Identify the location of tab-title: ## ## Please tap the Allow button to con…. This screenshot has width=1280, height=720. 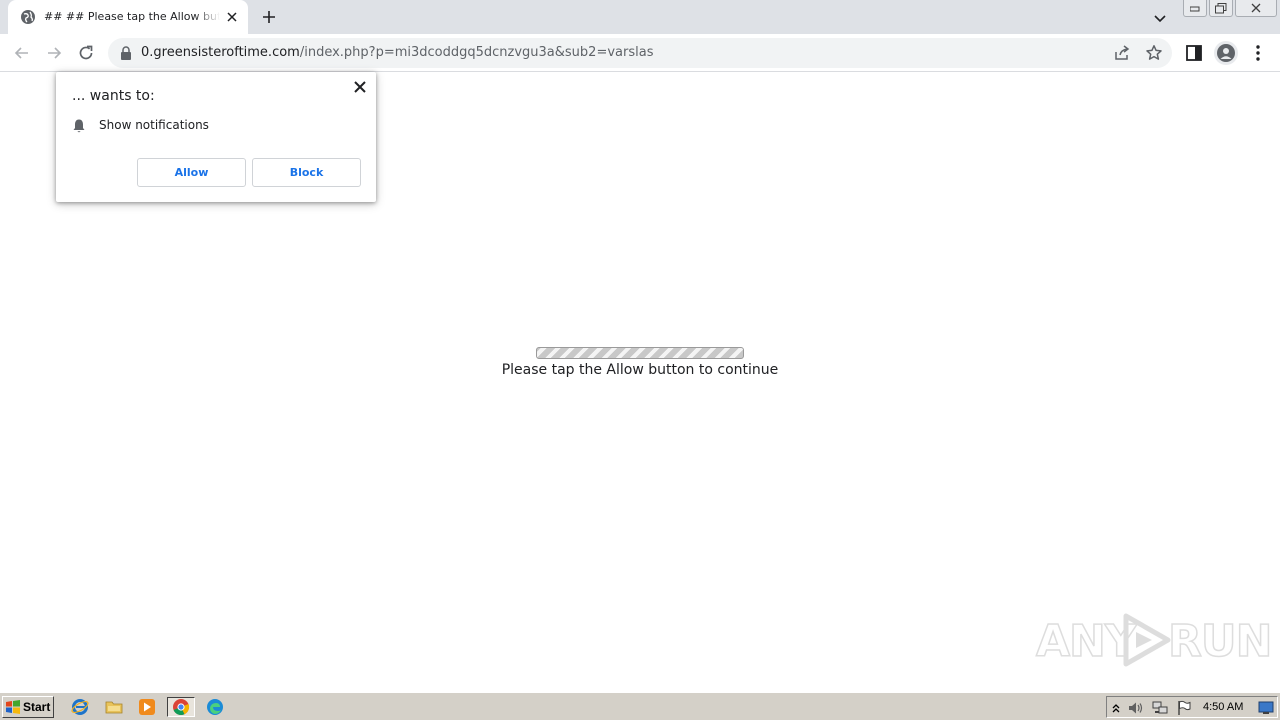
(132, 16).